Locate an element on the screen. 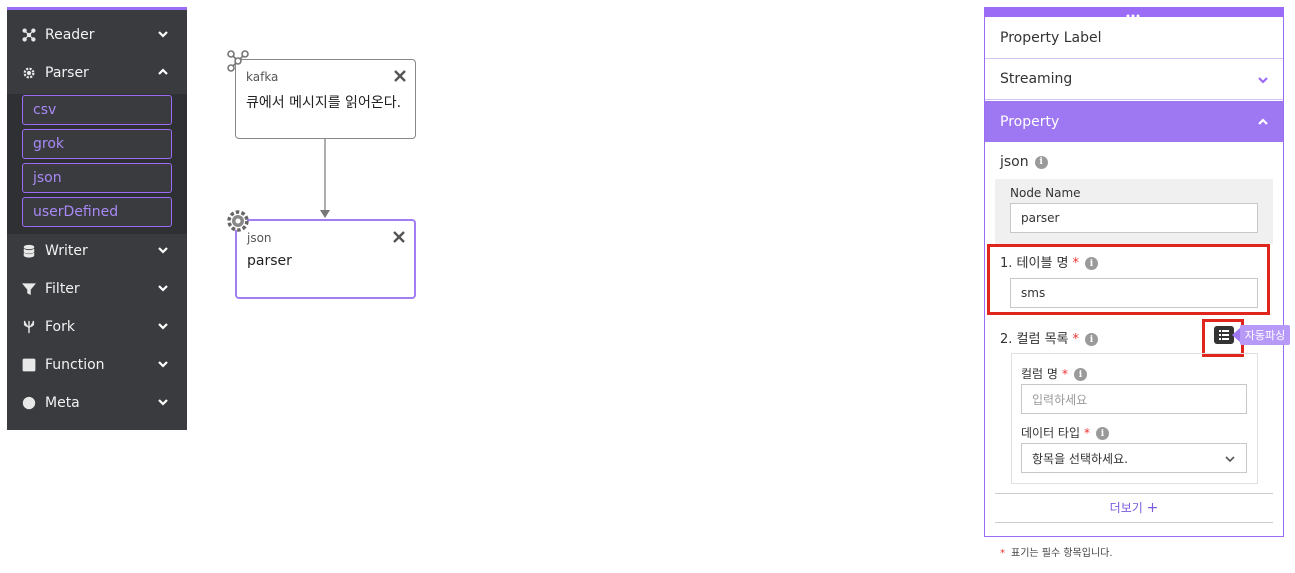 The width and height of the screenshot is (1295, 573). property-title: Property is located at coordinates (1030, 121).